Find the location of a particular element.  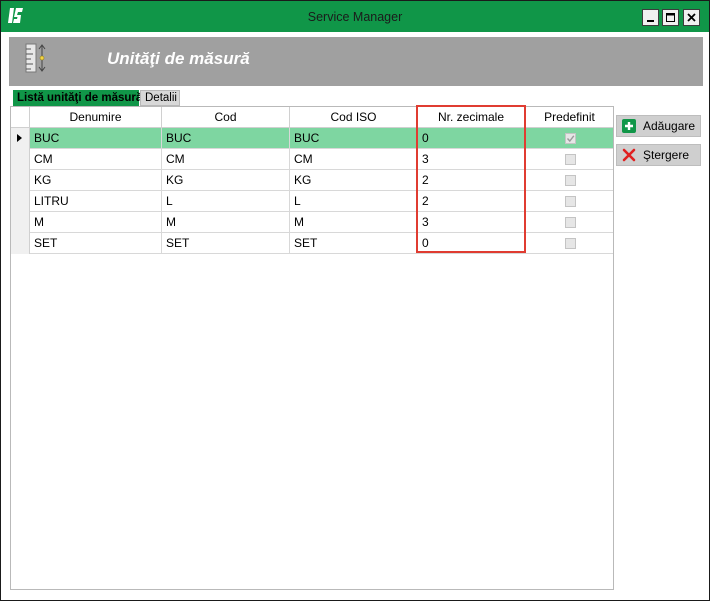

delete-button: Ştergere is located at coordinates (658, 155).